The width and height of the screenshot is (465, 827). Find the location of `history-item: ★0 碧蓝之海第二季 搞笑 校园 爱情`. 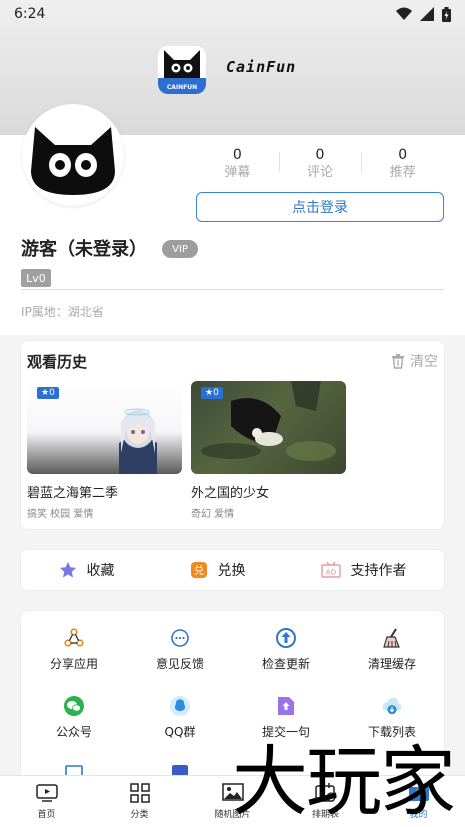

history-item: ★0 碧蓝之海第二季 搞笑 校园 爱情 is located at coordinates (104, 450).